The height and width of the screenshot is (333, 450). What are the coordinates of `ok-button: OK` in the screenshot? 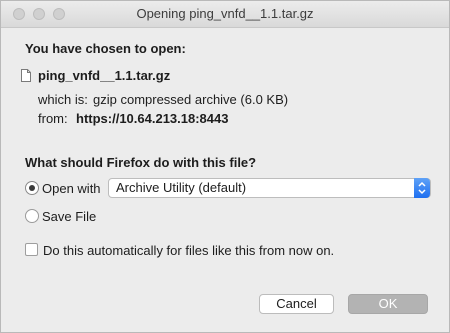 It's located at (388, 304).